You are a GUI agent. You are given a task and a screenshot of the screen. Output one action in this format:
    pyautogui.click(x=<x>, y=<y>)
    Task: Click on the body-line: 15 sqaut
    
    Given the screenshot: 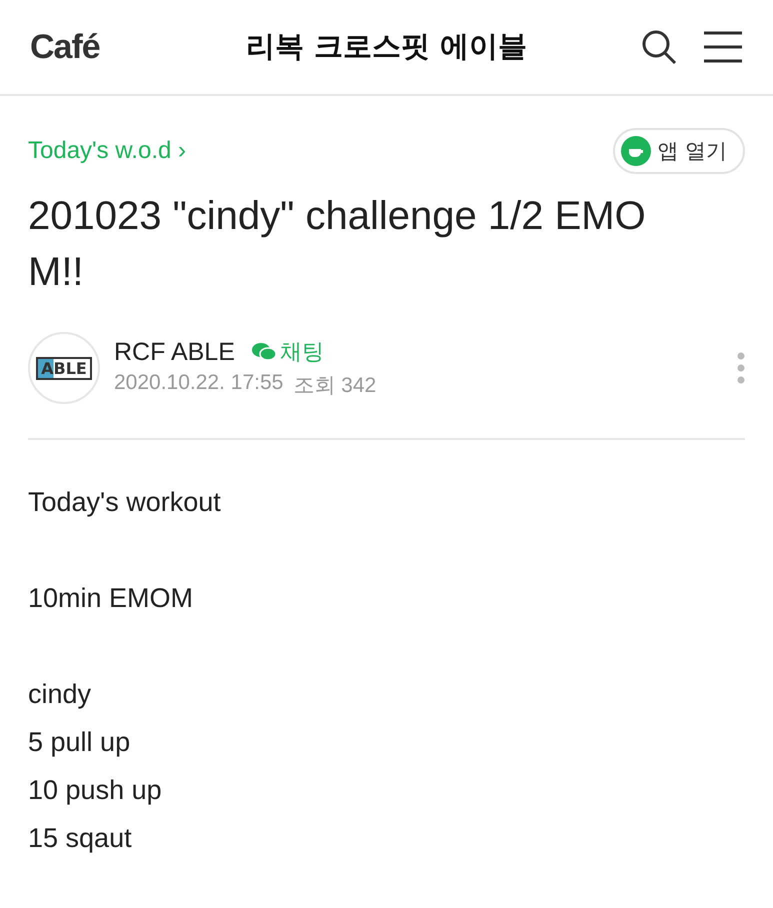 What is the action you would take?
    pyautogui.click(x=80, y=838)
    